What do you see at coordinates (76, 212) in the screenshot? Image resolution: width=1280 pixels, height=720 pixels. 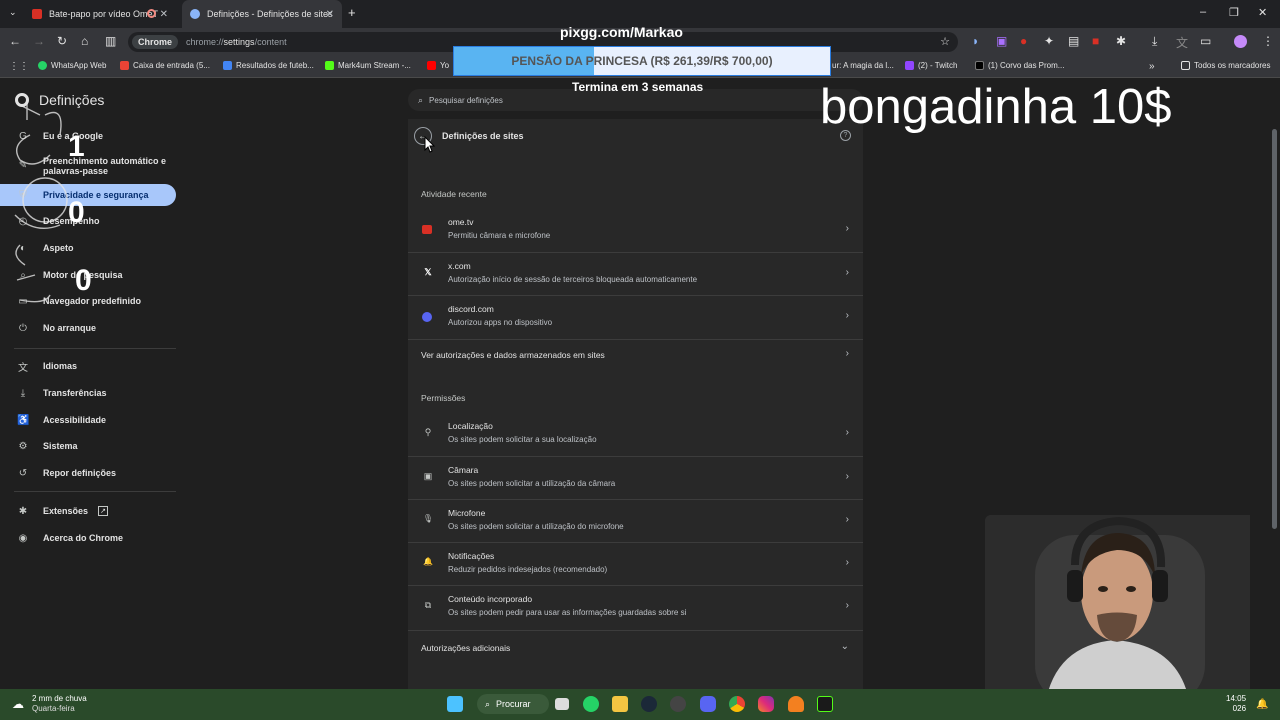 I see `overlay-counter: 0` at bounding box center [76, 212].